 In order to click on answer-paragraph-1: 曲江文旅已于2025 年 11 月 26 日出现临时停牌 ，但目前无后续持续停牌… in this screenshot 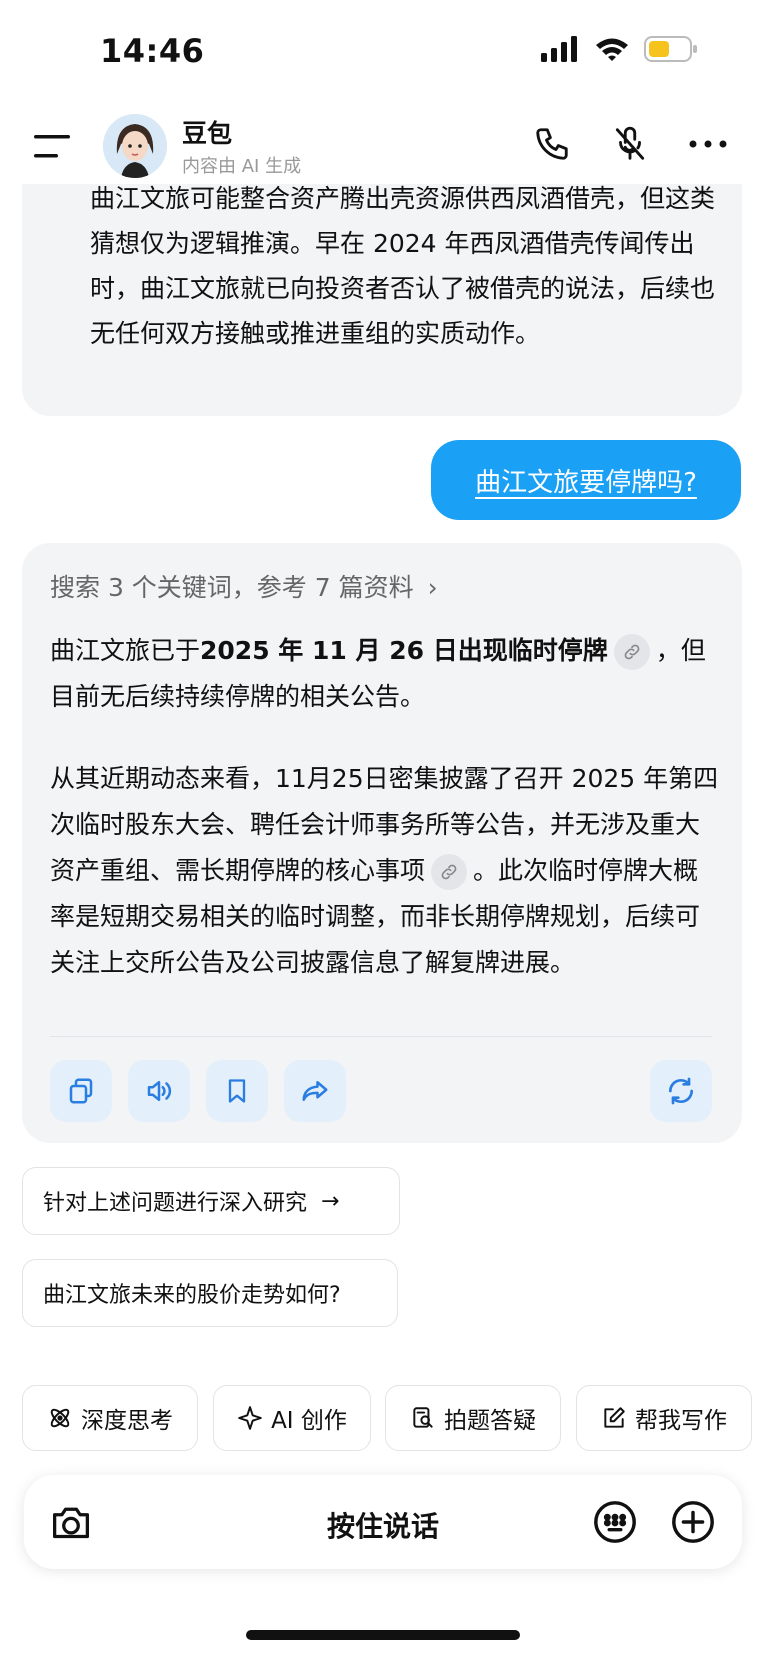, I will do `click(378, 672)`.